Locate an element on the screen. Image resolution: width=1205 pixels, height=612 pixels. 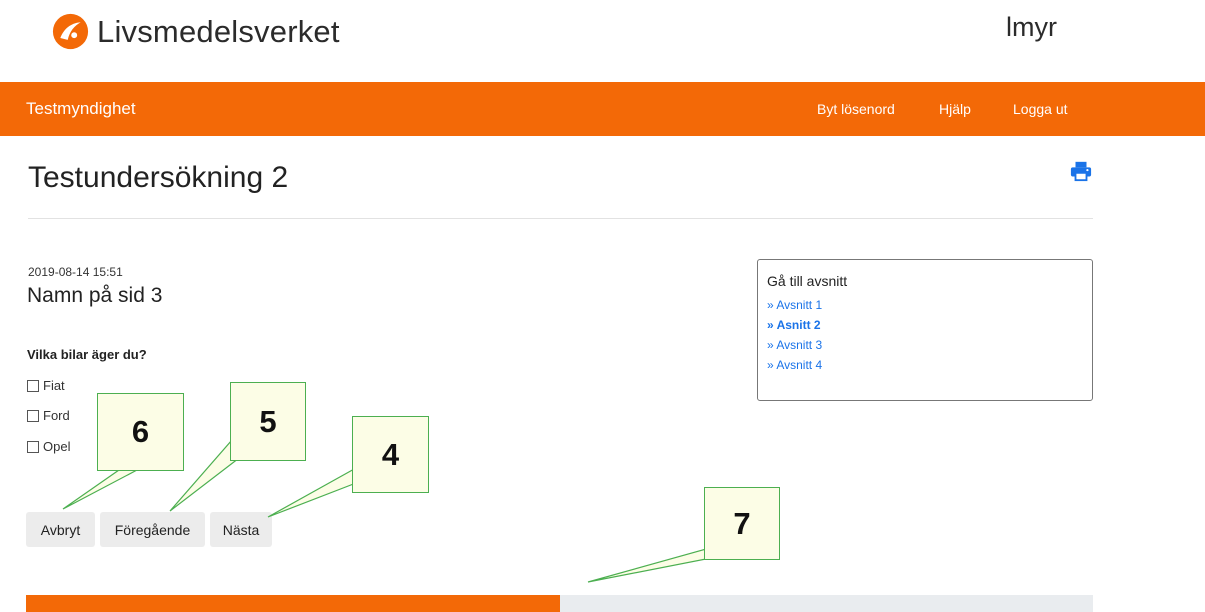
callout-6: 6 is located at coordinates (140, 432).